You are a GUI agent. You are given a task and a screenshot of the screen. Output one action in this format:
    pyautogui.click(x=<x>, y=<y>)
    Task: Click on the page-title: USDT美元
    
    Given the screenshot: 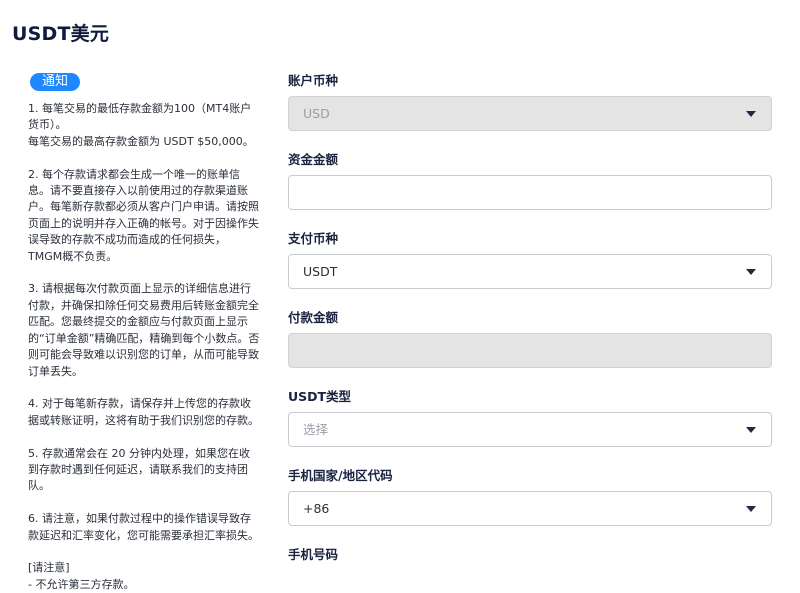 What is the action you would take?
    pyautogui.click(x=61, y=34)
    